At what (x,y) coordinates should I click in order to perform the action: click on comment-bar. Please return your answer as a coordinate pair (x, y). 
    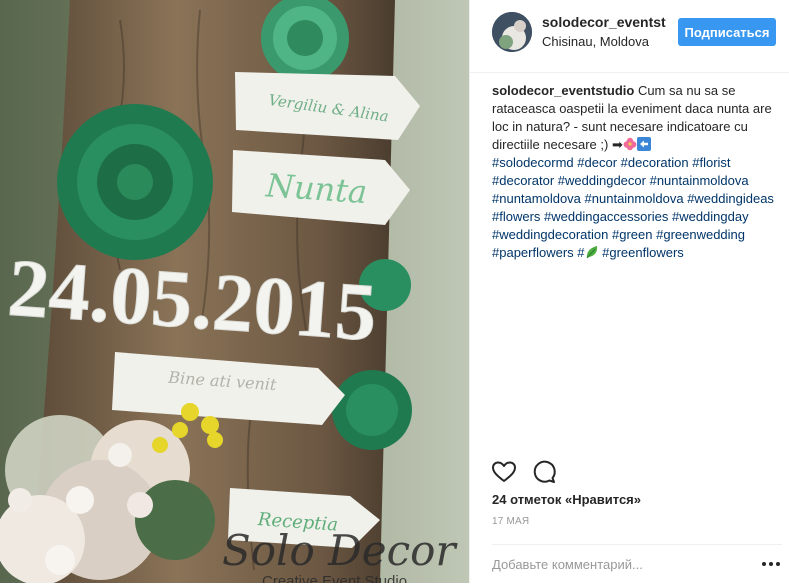
    Looking at the image, I should click on (637, 564).